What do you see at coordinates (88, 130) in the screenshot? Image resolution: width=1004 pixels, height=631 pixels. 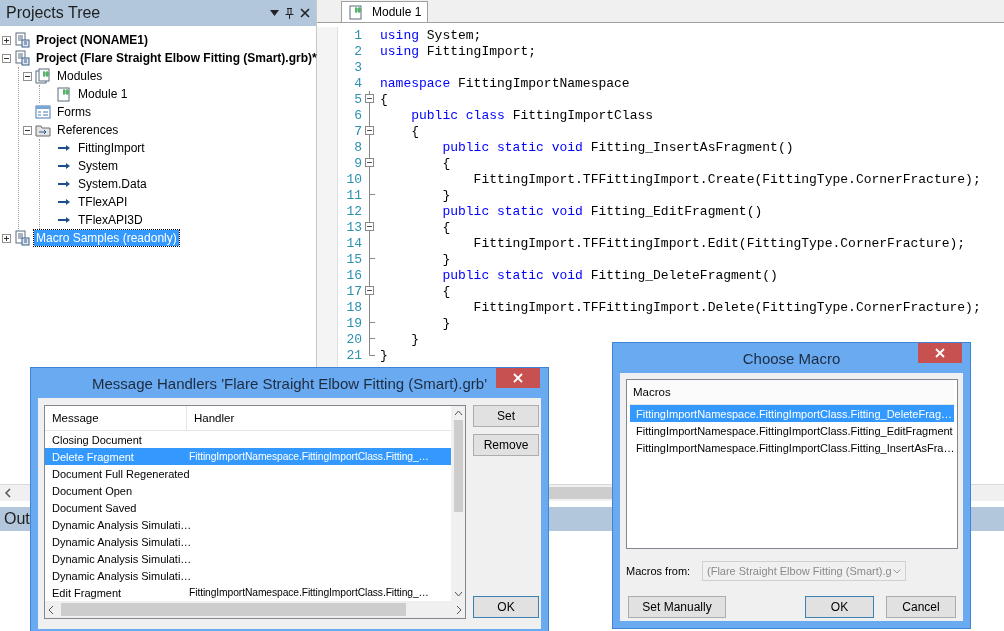 I see `tree-item: References` at bounding box center [88, 130].